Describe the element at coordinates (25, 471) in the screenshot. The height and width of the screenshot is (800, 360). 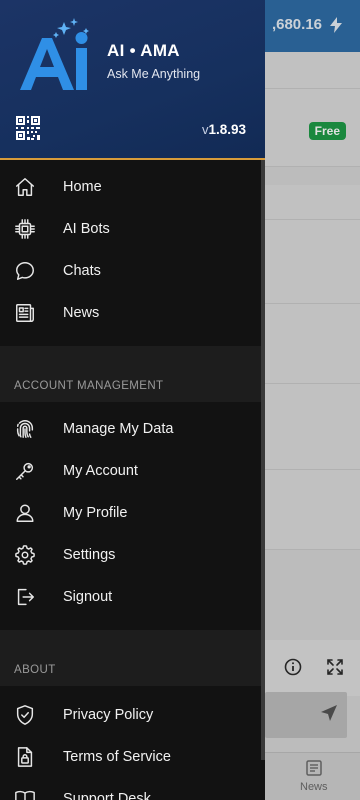
I see `key-icon` at that location.